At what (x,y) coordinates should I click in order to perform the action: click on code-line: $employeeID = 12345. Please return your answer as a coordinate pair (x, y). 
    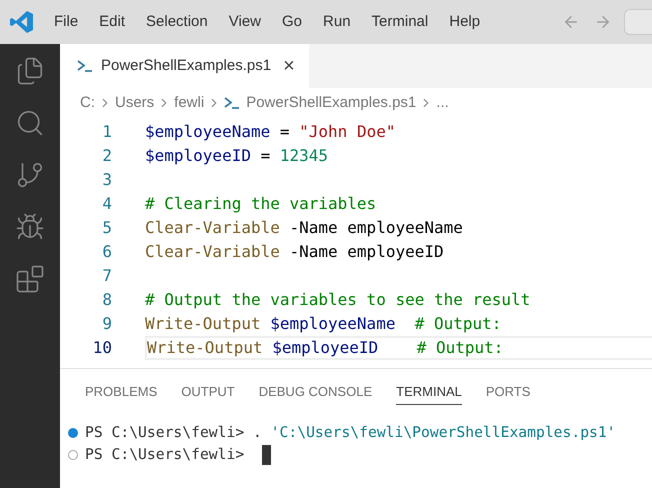
    Looking at the image, I should click on (236, 156).